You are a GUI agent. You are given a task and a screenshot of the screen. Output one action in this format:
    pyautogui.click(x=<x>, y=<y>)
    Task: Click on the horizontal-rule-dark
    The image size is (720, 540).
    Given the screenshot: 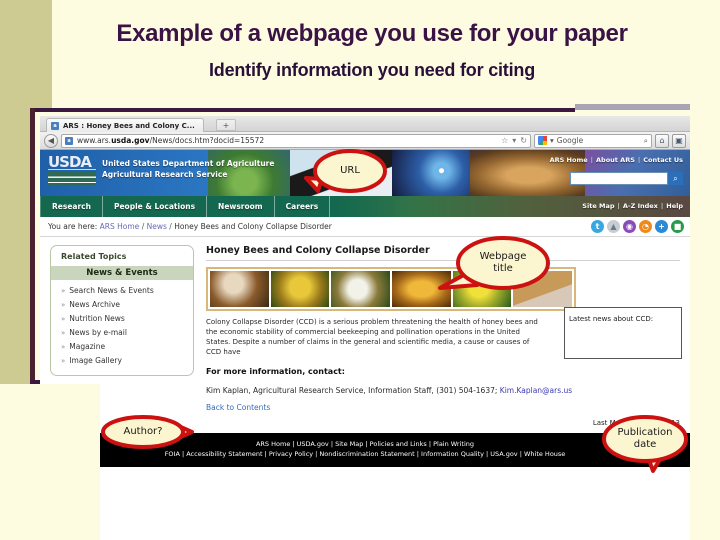 What is the action you would take?
    pyautogui.click(x=302, y=110)
    